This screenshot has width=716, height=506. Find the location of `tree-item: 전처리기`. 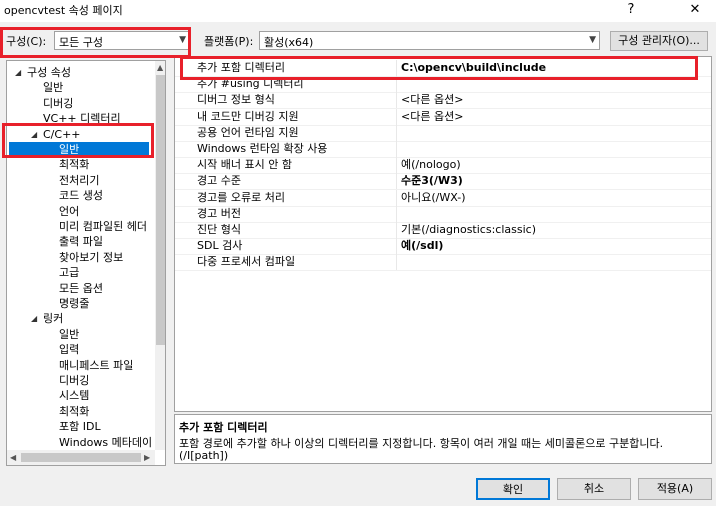

tree-item: 전처리기 is located at coordinates (79, 180).